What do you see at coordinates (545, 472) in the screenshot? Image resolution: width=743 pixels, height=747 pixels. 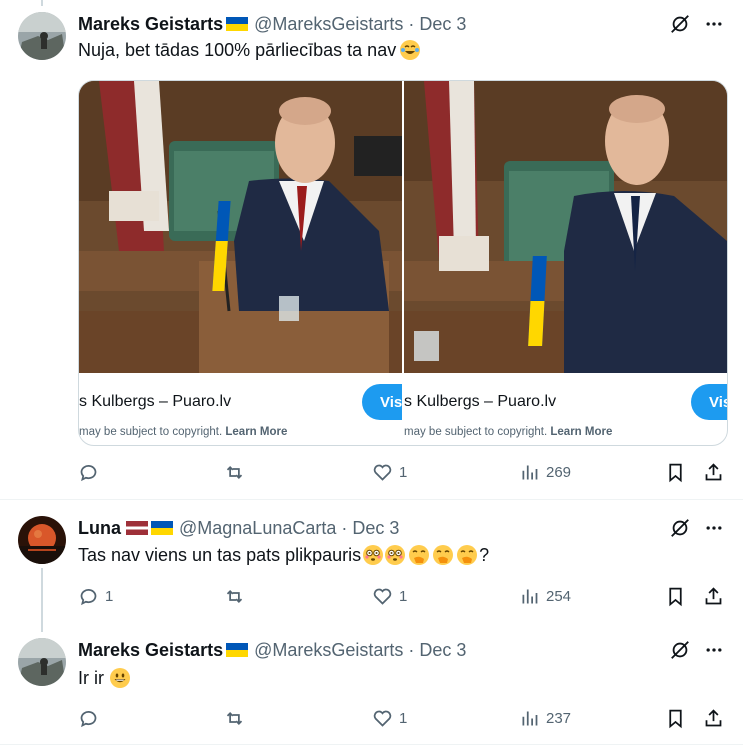 I see `views-button: 269` at bounding box center [545, 472].